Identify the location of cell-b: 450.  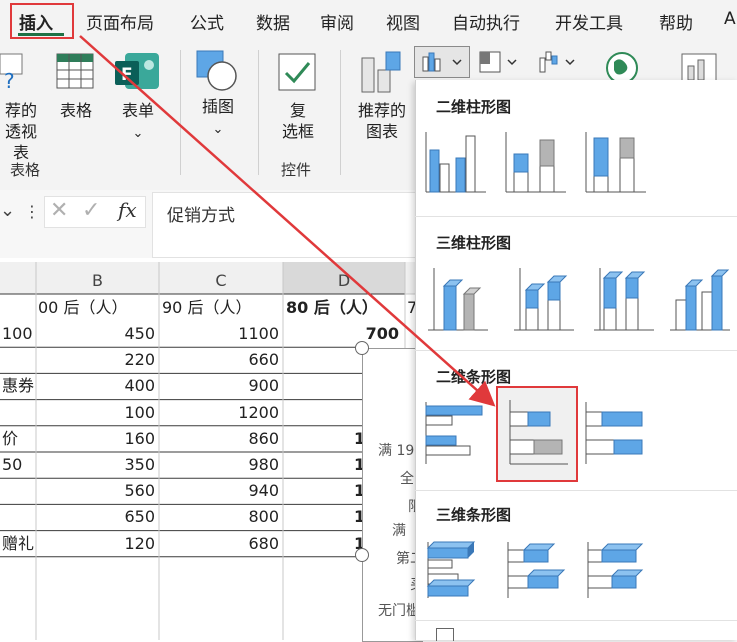
(97, 334).